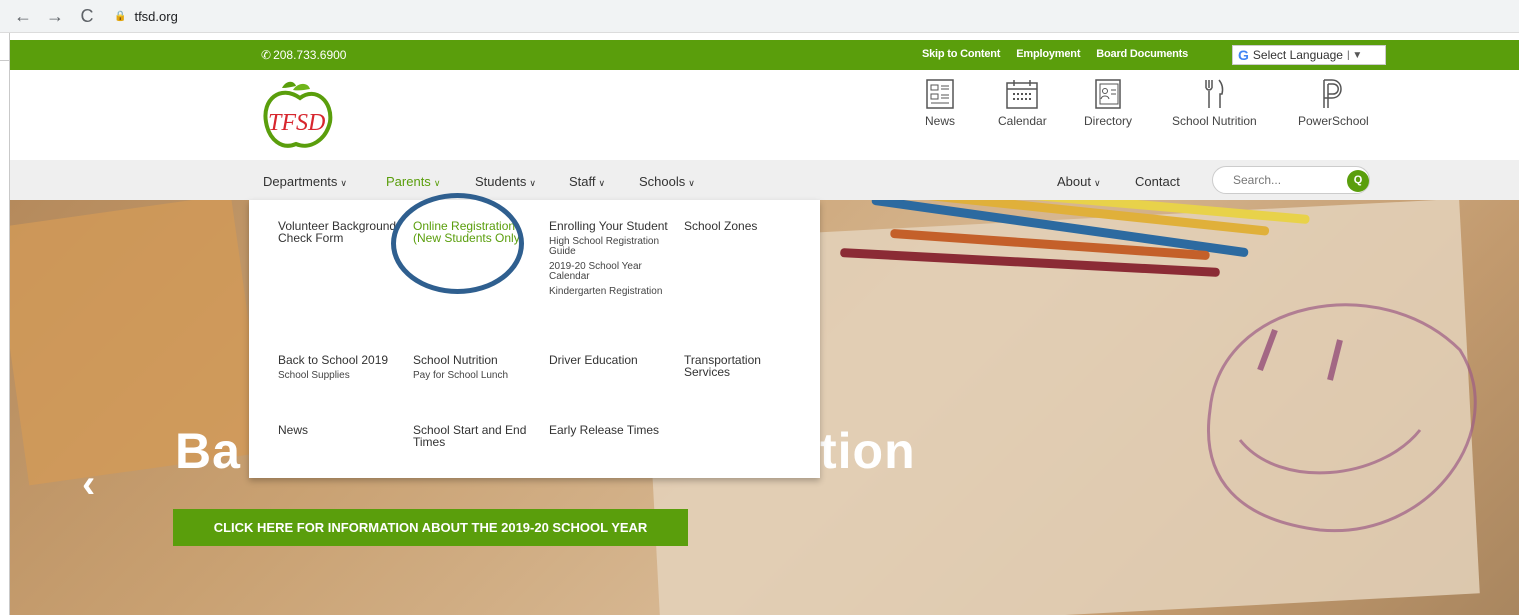  I want to click on menu-item-school-nutrition: School Nutrition, so click(475, 360).